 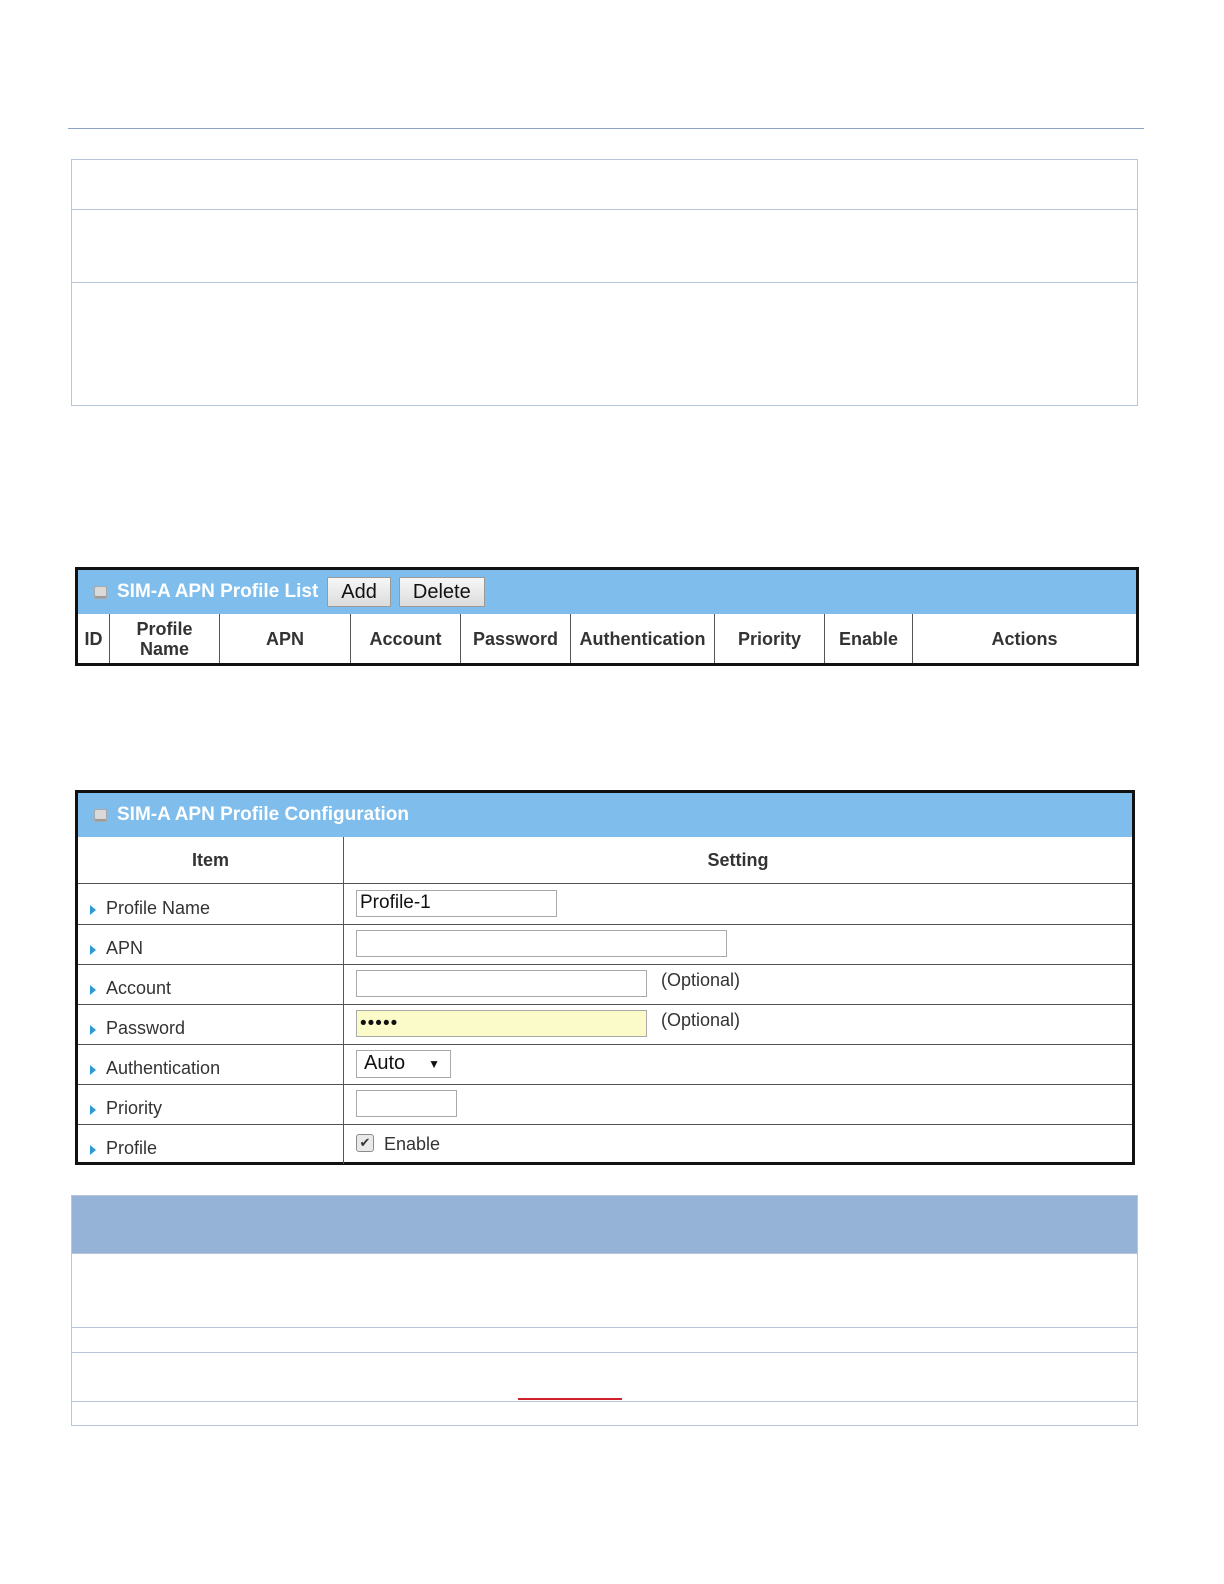 I want to click on config-row-apn: APN, so click(x=605, y=944).